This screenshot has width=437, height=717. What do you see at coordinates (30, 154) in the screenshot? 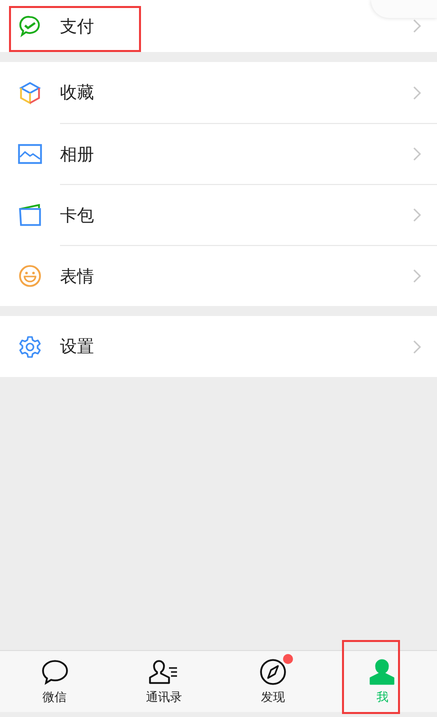
I see `picture-frame-icon` at bounding box center [30, 154].